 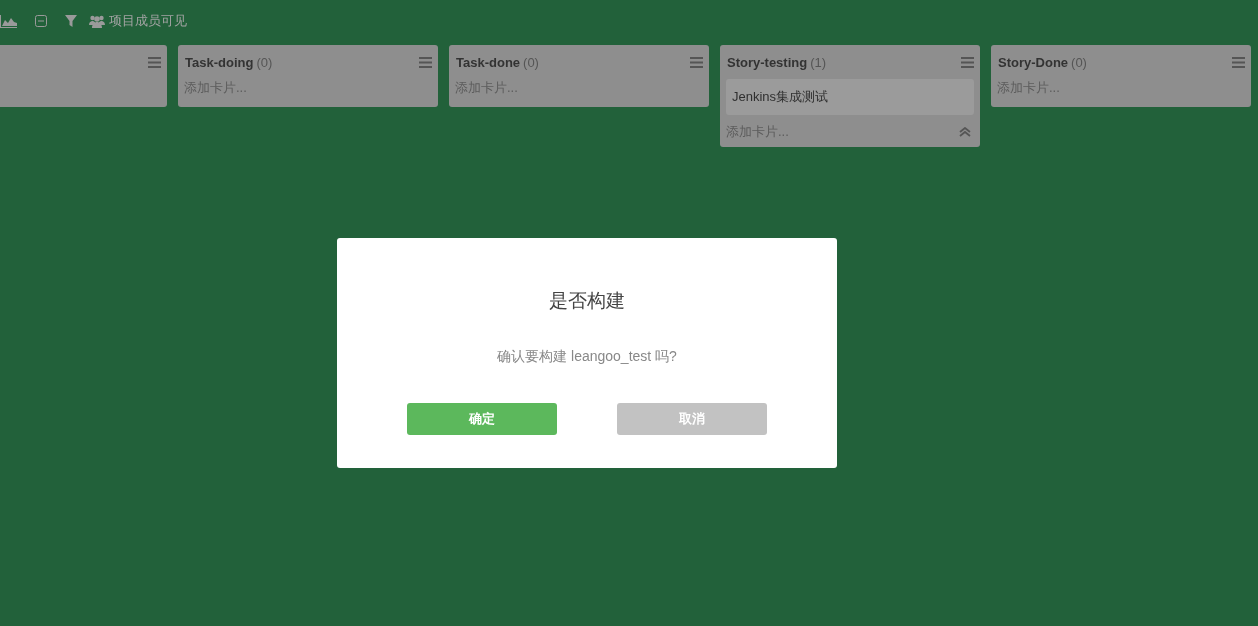 What do you see at coordinates (692, 419) in the screenshot?
I see `cancel-button: 取消` at bounding box center [692, 419].